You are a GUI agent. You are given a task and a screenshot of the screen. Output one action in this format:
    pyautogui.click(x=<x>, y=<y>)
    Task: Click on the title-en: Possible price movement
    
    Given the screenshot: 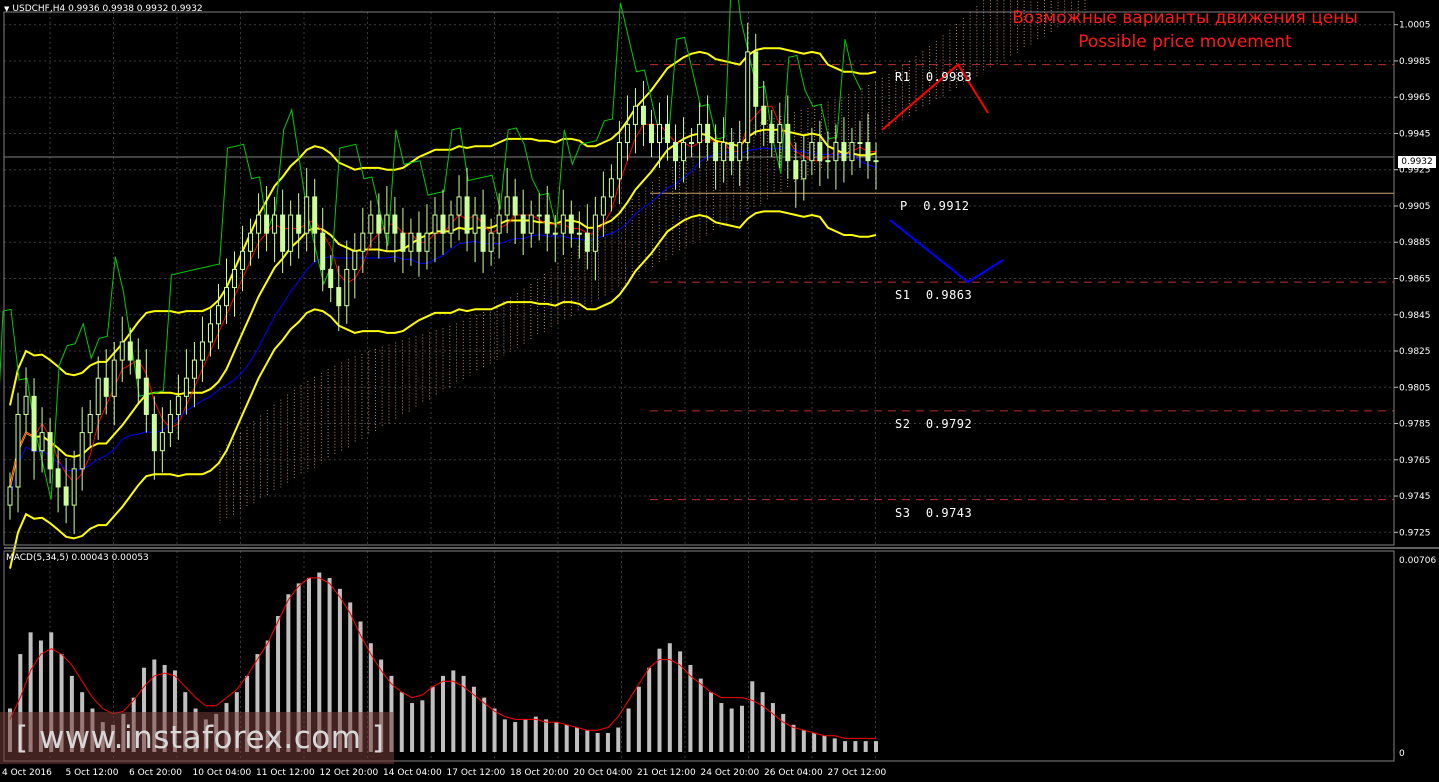 What is the action you would take?
    pyautogui.click(x=1185, y=42)
    